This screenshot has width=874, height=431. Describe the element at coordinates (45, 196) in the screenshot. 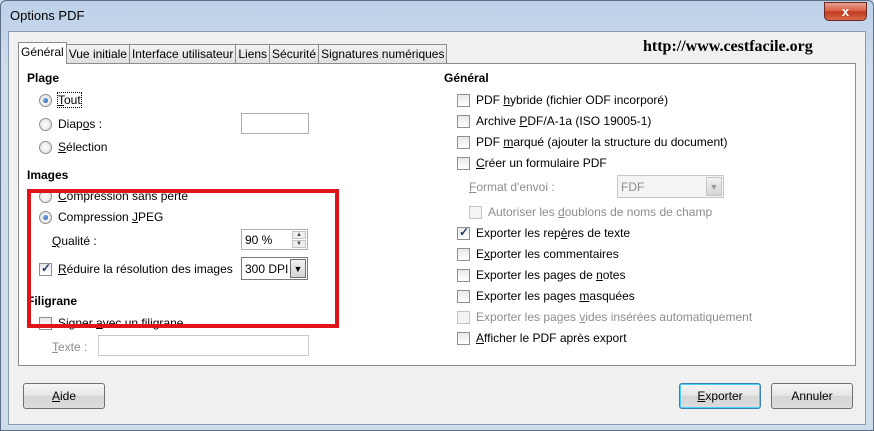

I see `radio-sans-perte-indicator` at that location.